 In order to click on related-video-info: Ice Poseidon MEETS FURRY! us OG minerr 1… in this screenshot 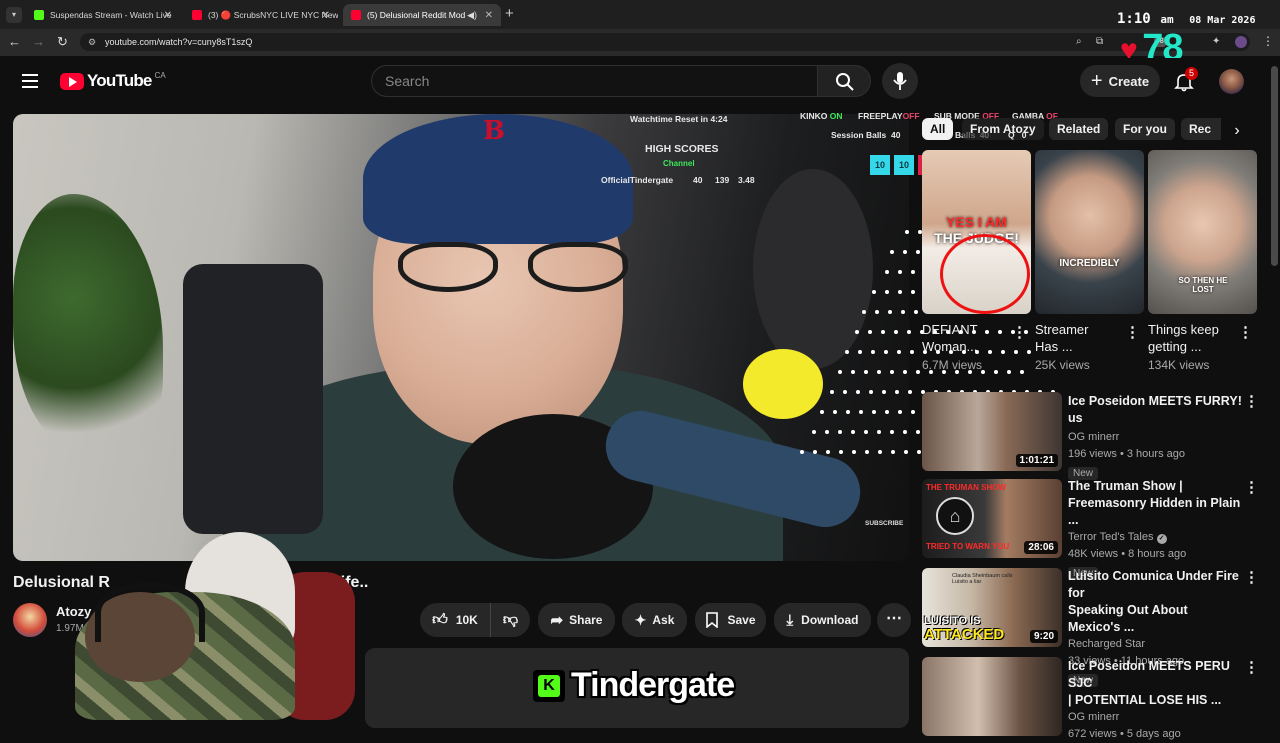, I will do `click(1155, 437)`.